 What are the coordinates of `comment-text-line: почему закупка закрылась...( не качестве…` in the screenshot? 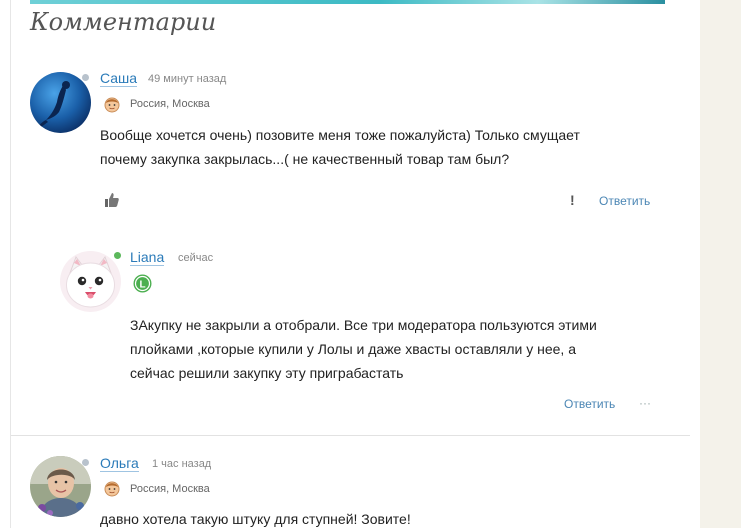 It's located at (305, 159).